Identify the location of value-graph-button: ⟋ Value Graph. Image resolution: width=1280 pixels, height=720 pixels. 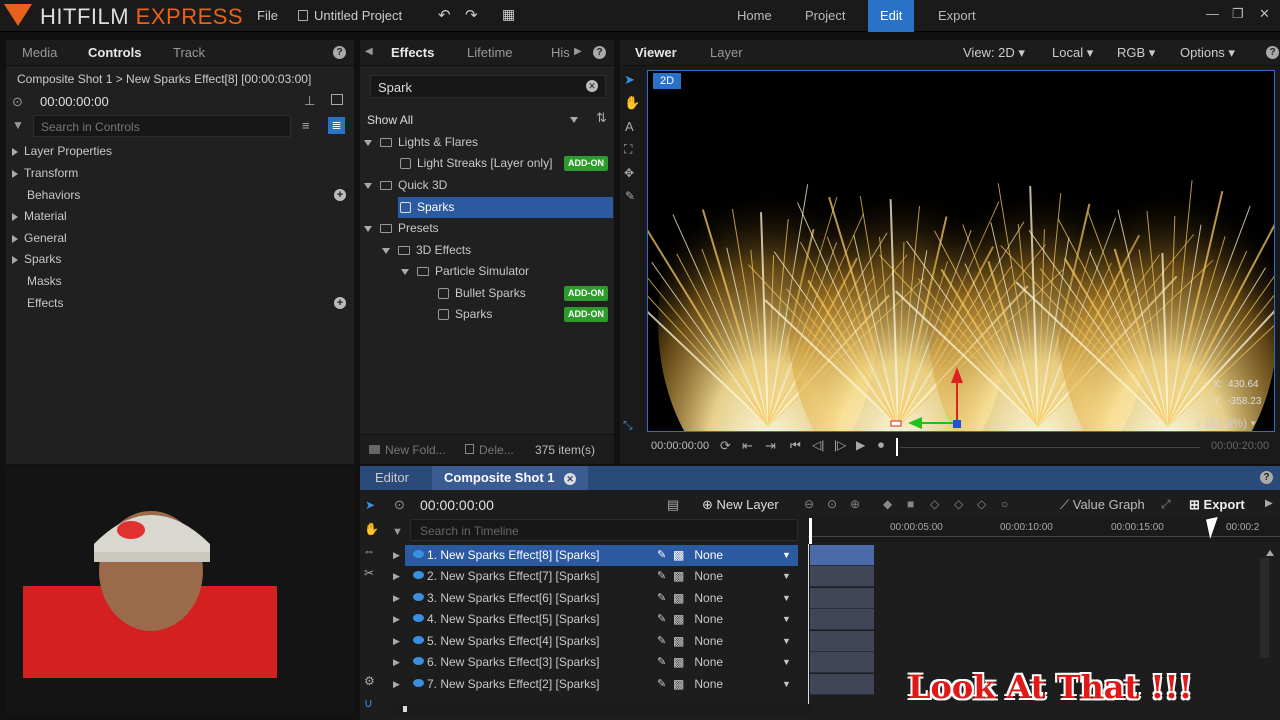
(1102, 505).